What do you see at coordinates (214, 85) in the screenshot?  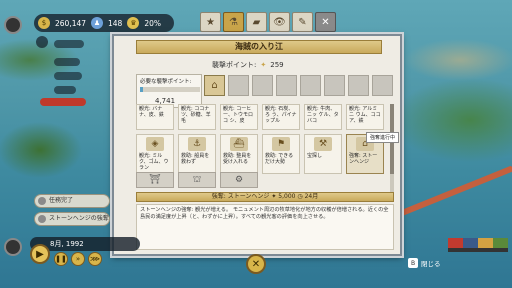 I see `raid-slot: ⌂` at bounding box center [214, 85].